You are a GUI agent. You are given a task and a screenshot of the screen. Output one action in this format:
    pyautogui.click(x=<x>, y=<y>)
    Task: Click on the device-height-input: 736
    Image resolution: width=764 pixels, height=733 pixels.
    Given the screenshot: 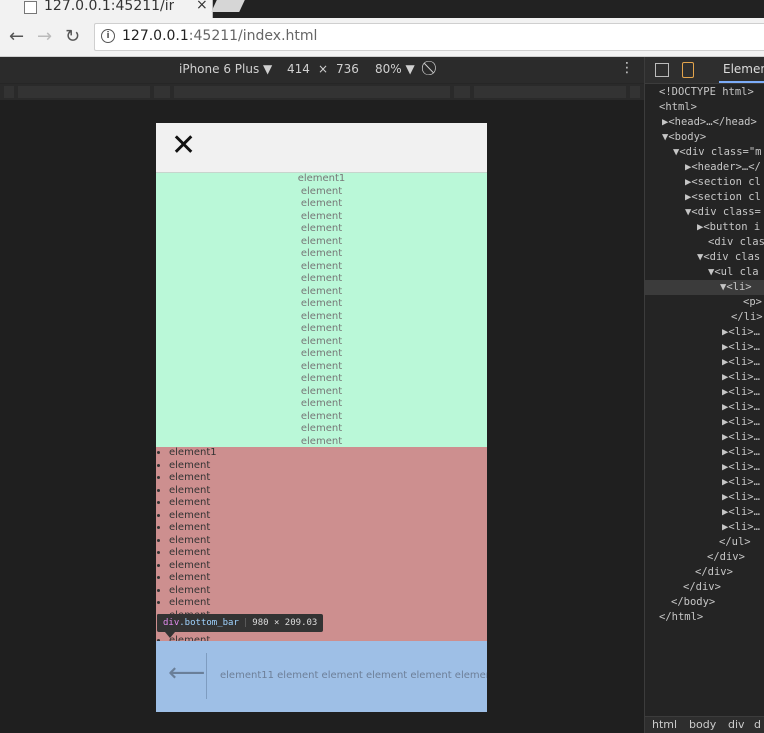 What is the action you would take?
    pyautogui.click(x=347, y=69)
    